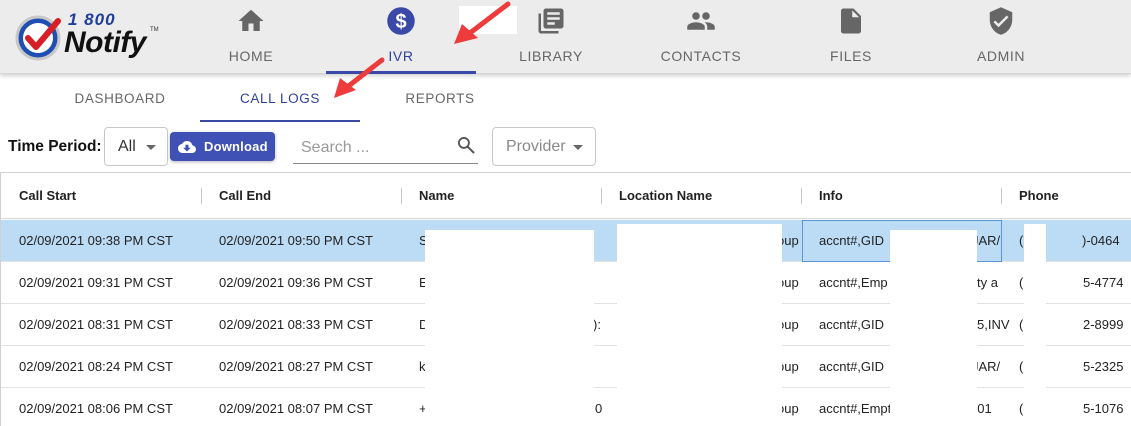 The width and height of the screenshot is (1131, 426). I want to click on nav-contacts: CONTACTS, so click(701, 37).